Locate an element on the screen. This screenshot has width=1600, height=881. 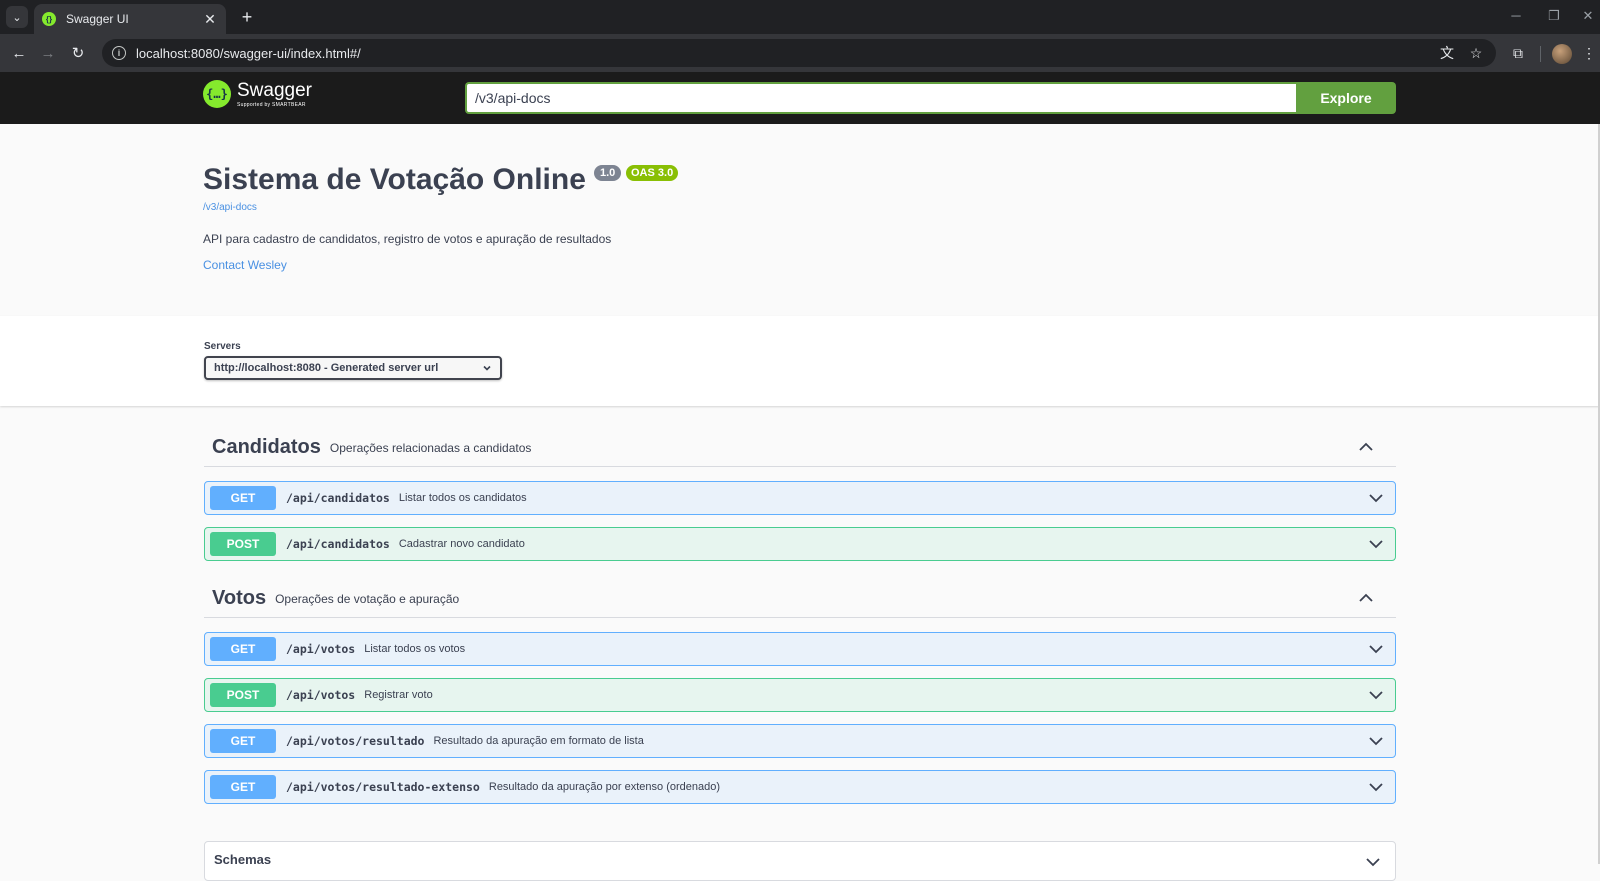
operation-summary: Registrar voto is located at coordinates (398, 695).